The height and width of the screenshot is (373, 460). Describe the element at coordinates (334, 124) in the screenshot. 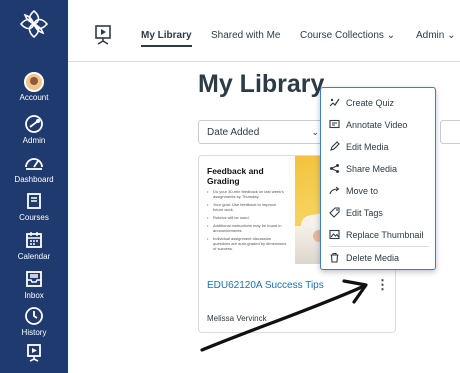

I see `annotate-icon` at that location.